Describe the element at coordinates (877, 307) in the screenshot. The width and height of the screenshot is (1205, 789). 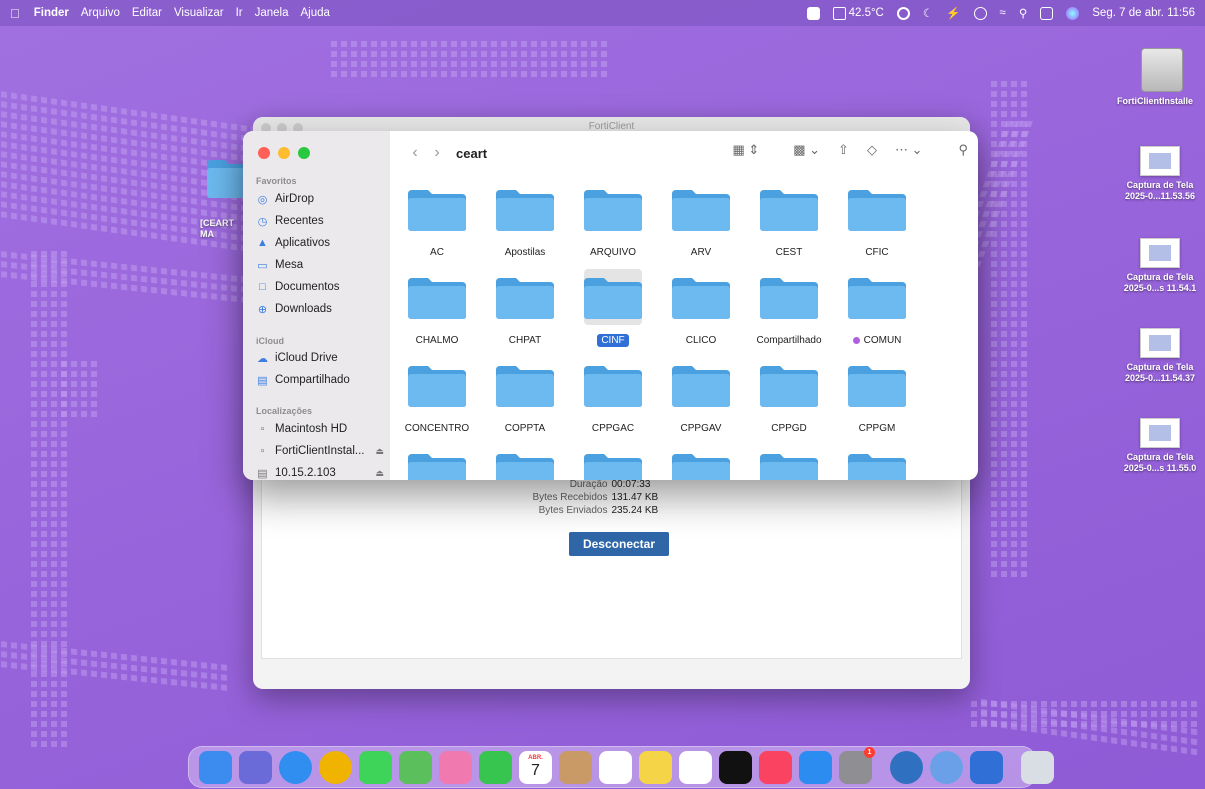
I see `folder-item: COMUN` at that location.